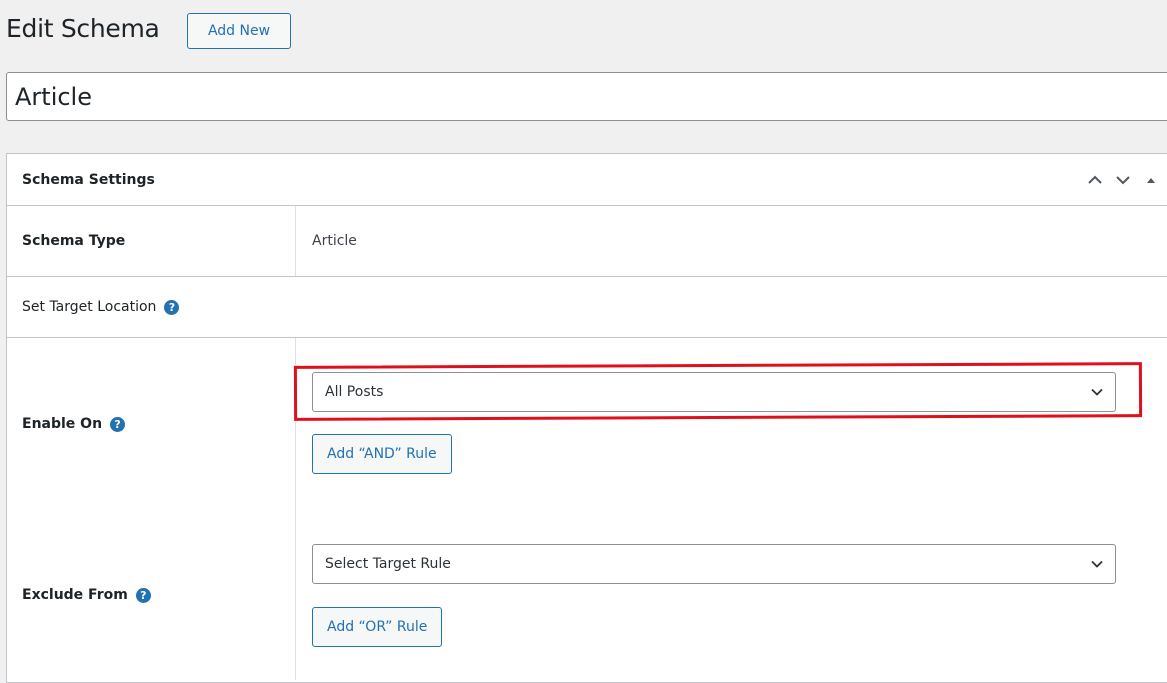  I want to click on add-new-button: Add New, so click(239, 31).